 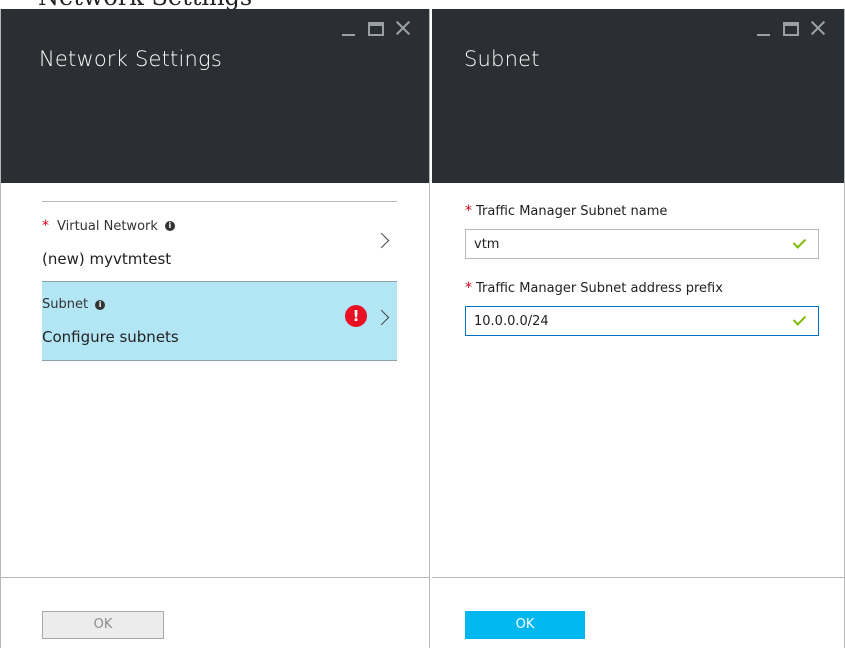 What do you see at coordinates (525, 625) in the screenshot?
I see `ok-button: OK` at bounding box center [525, 625].